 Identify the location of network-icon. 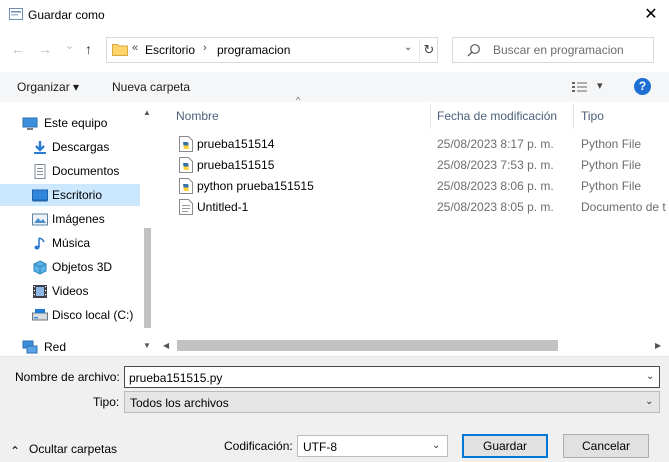
(30, 347).